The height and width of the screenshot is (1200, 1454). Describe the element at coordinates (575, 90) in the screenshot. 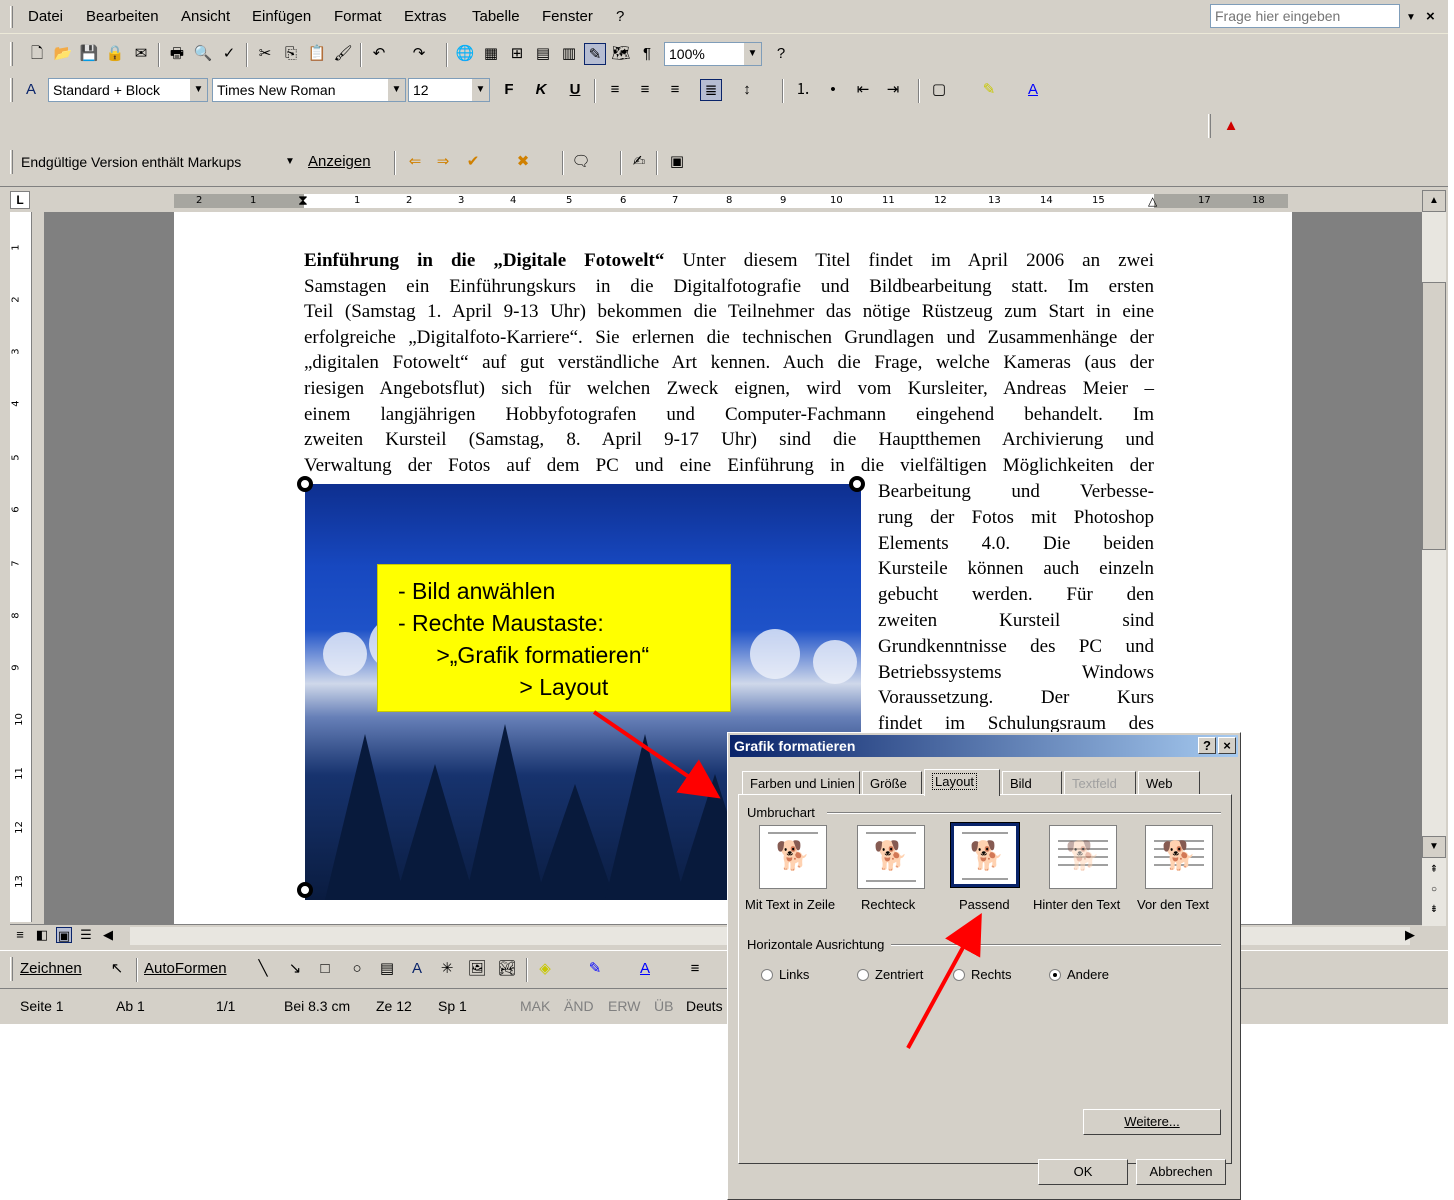

I see `underline-button: U` at that location.